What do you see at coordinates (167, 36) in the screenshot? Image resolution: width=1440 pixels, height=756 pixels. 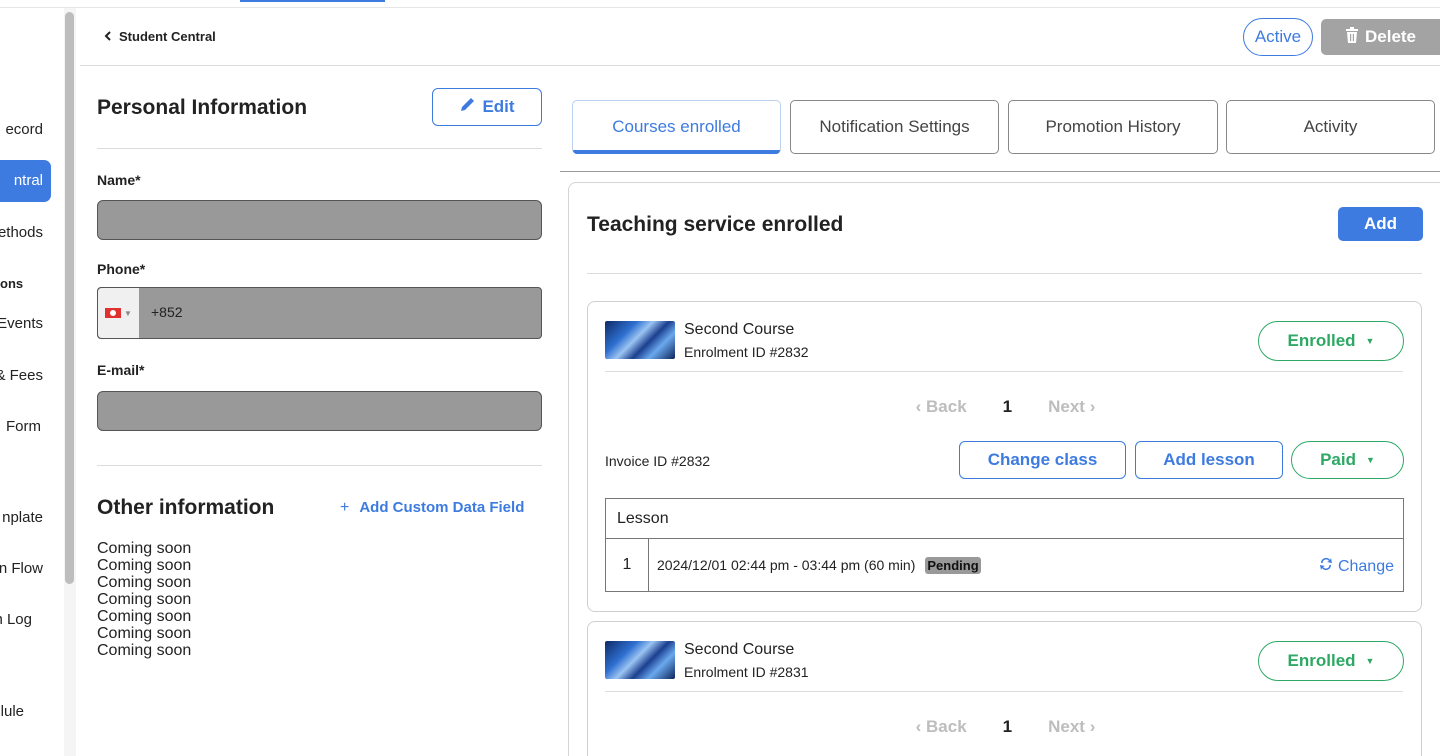 I see `back-link-label: Student Central` at bounding box center [167, 36].